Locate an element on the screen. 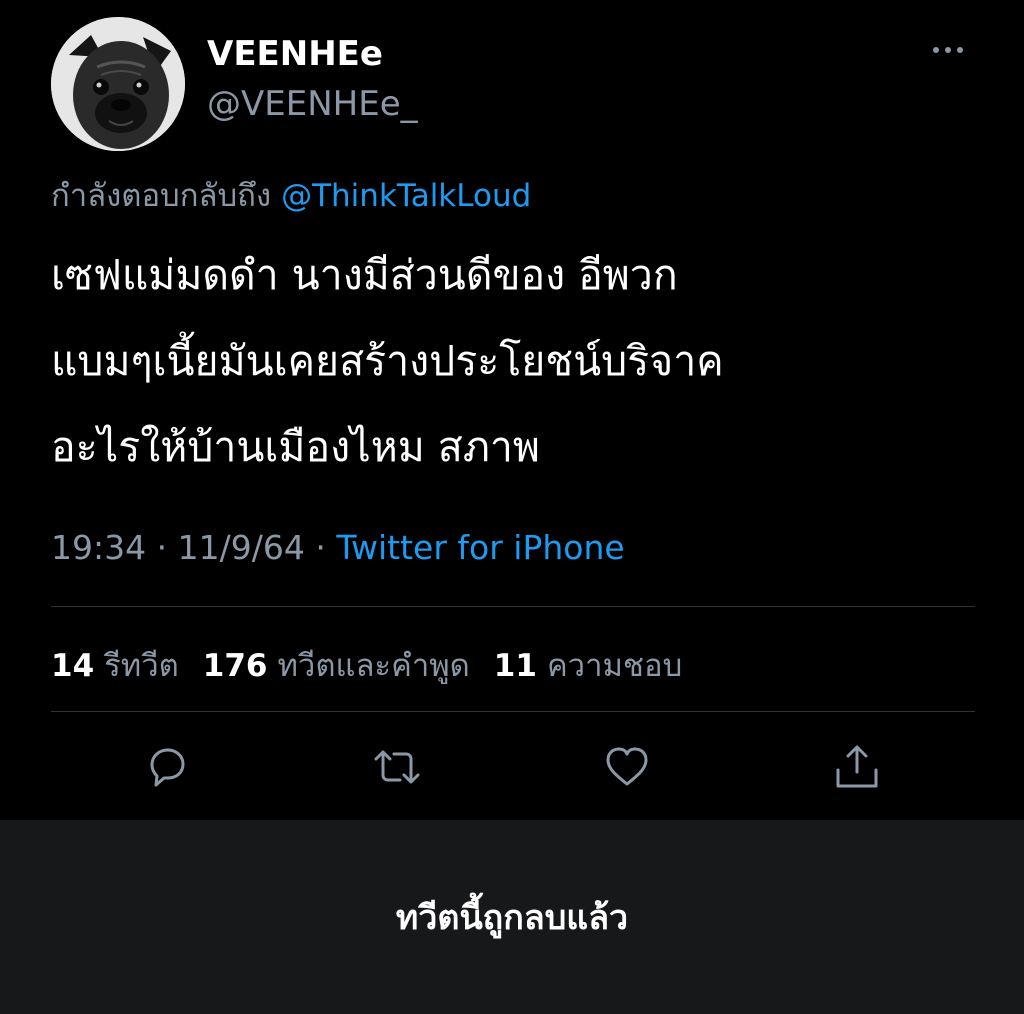  quotes-stat: 176 ทวีตและคำพูด is located at coordinates (336, 666).